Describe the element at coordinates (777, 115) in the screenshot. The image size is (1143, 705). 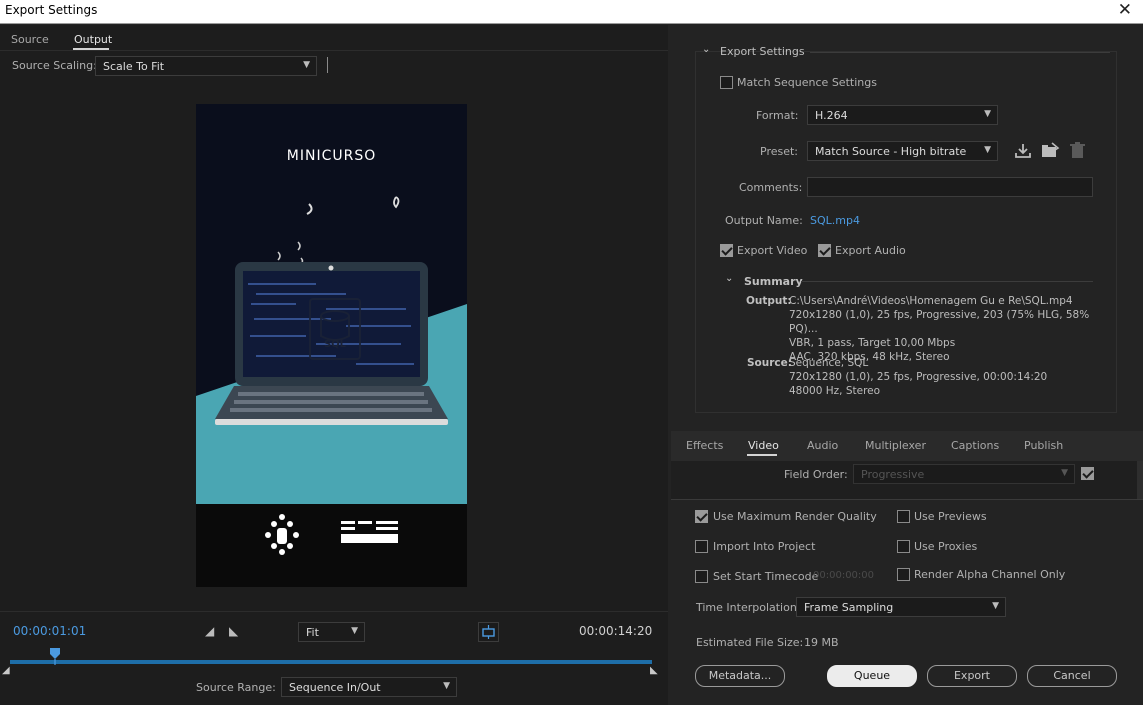
I see `format-label: Format:` at that location.